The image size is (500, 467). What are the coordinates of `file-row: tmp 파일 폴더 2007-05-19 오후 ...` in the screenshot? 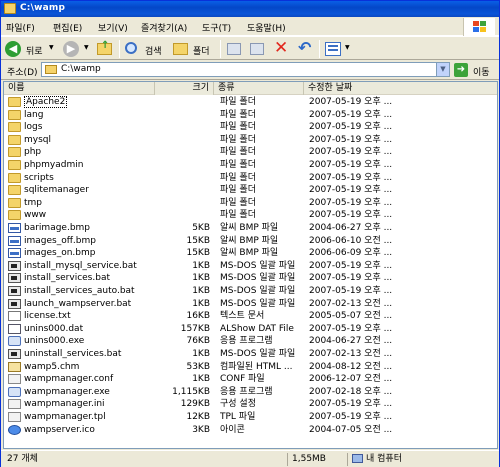 It's located at (250, 203).